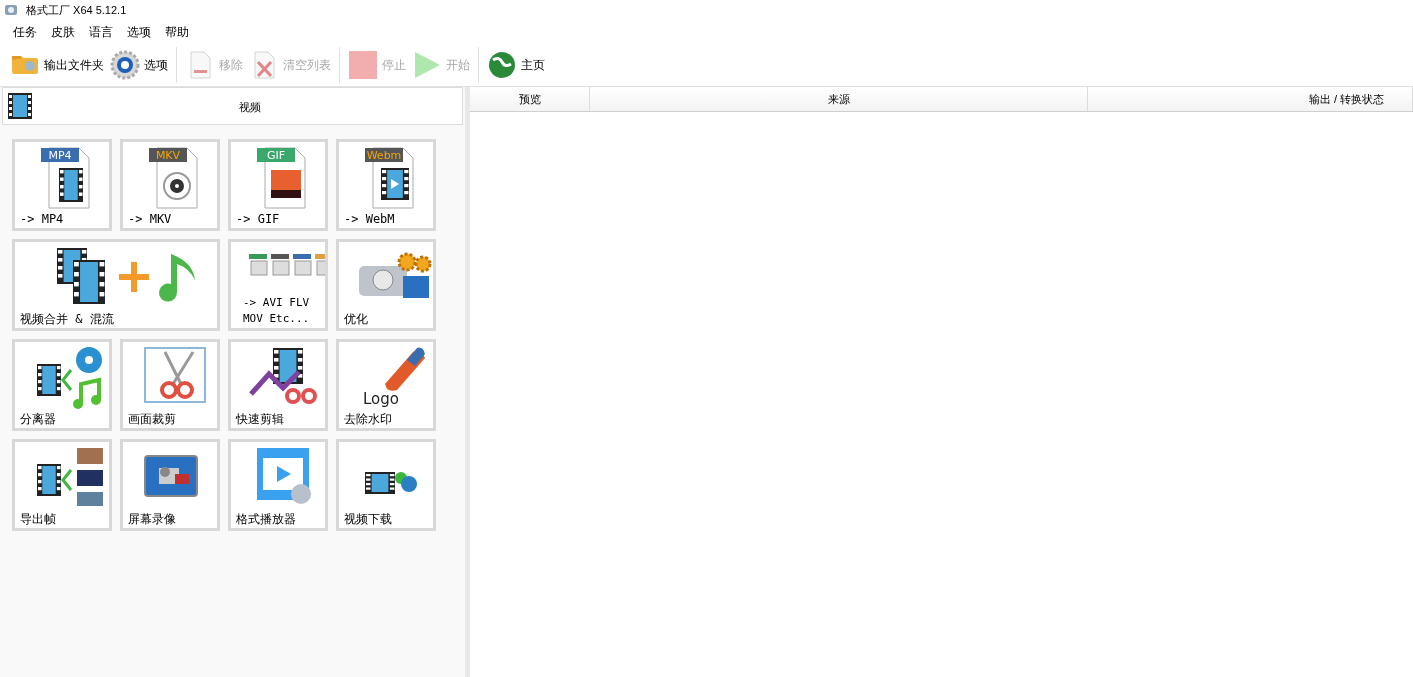 The height and width of the screenshot is (677, 1413). What do you see at coordinates (11, 10) in the screenshot?
I see `app-icon` at bounding box center [11, 10].